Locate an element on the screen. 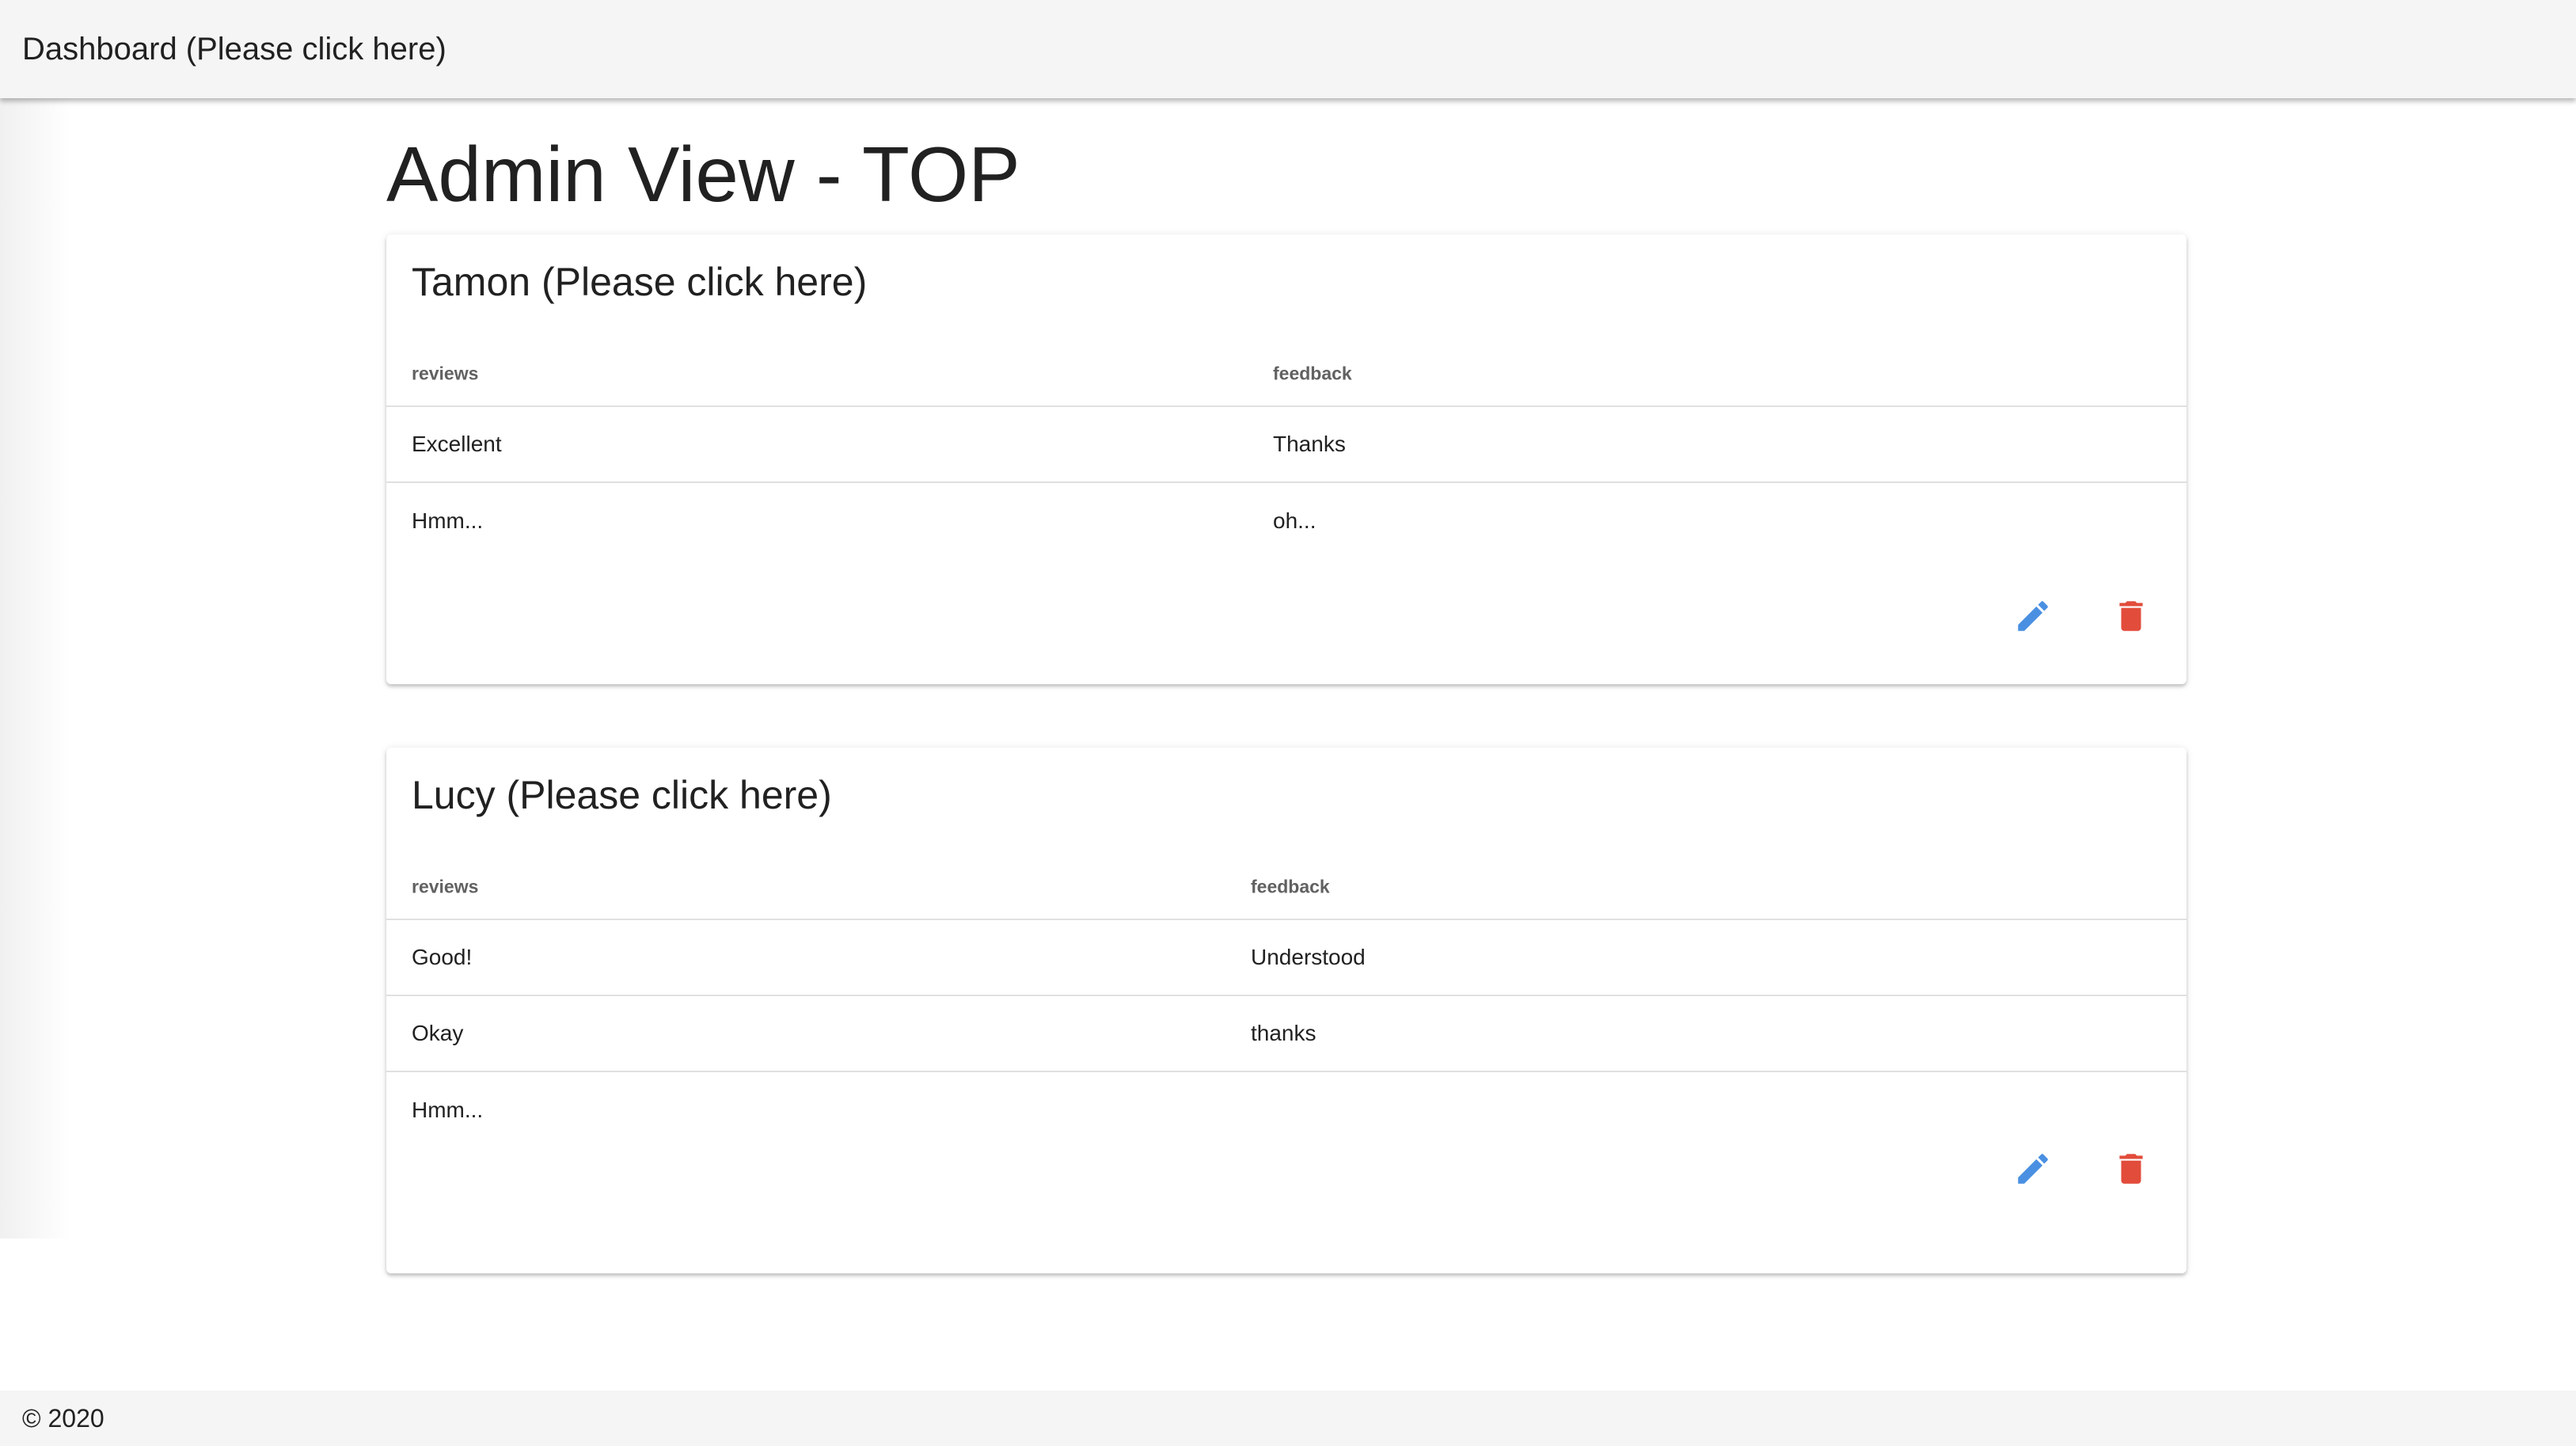  review-cell: Good! is located at coordinates (443, 957).